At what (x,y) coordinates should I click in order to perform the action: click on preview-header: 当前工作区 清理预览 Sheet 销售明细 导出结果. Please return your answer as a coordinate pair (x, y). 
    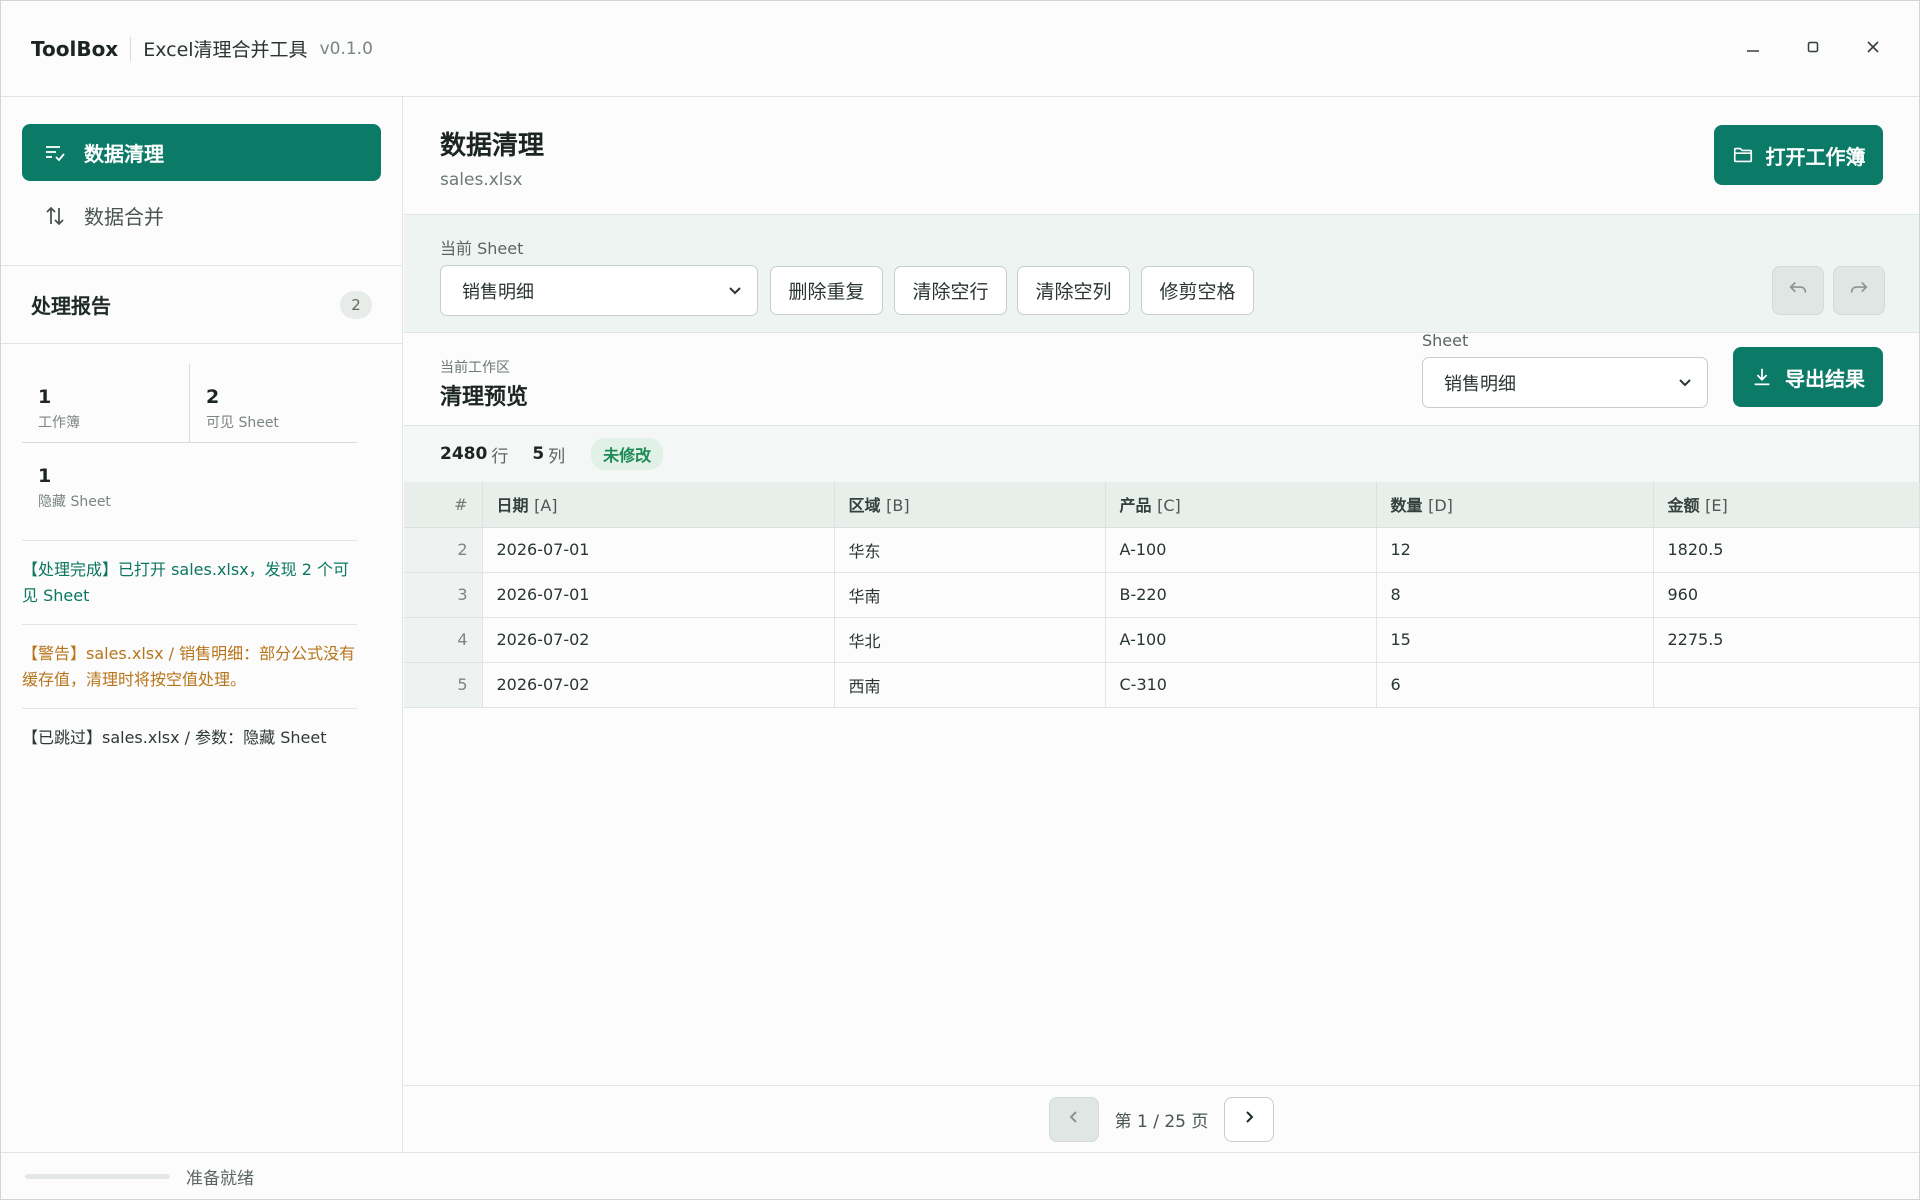
    Looking at the image, I should click on (1161, 378).